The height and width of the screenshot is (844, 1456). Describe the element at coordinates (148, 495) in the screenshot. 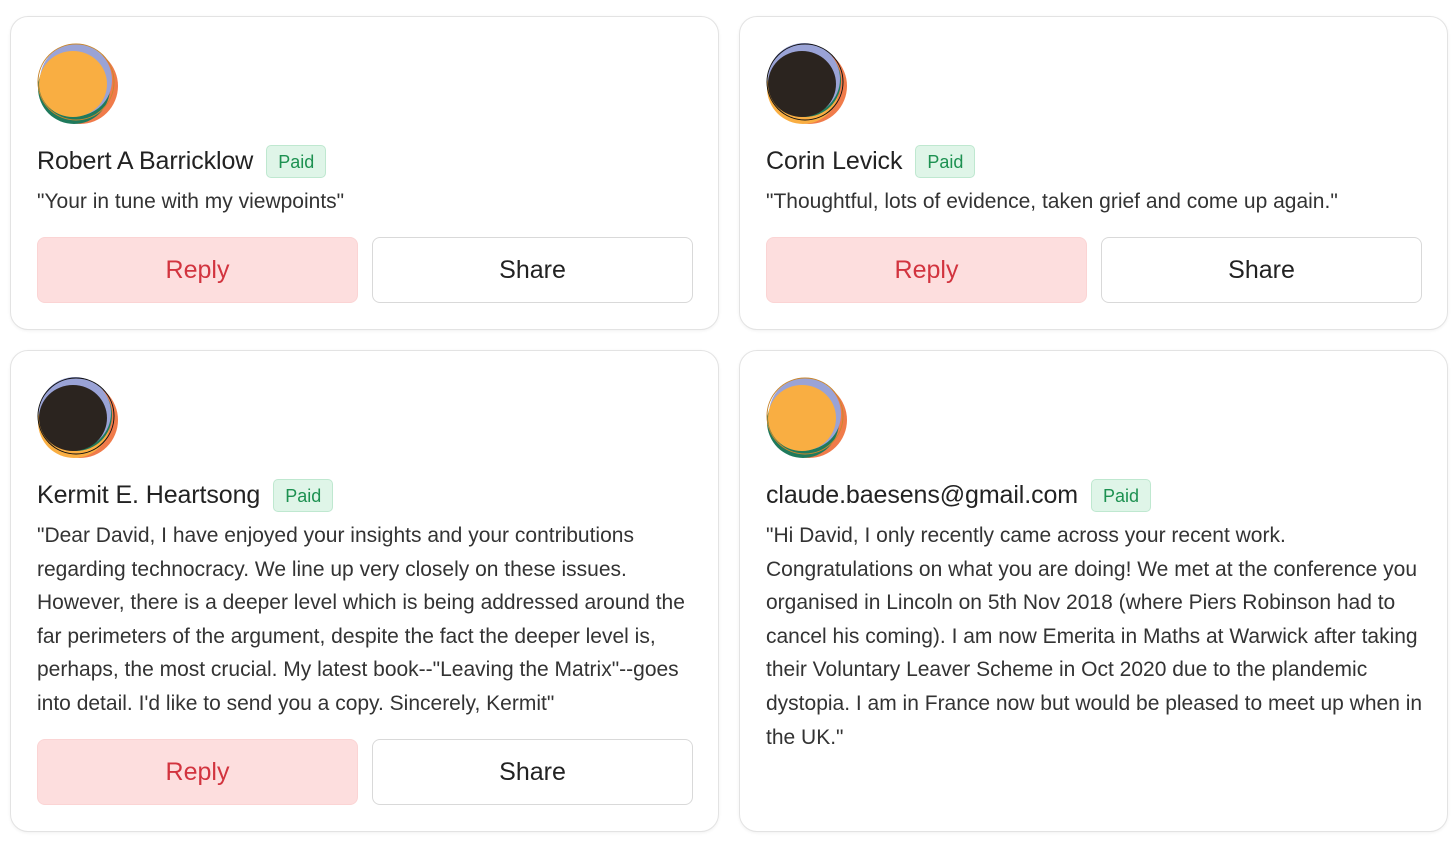

I see `author-name: Kermit E. Heartsong` at that location.